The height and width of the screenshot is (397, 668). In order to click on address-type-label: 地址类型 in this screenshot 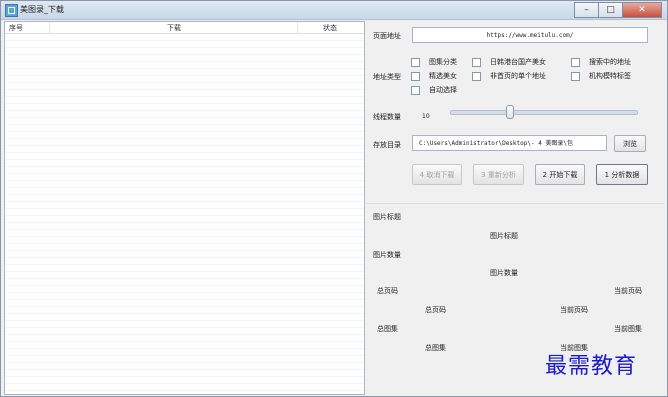, I will do `click(387, 77)`.